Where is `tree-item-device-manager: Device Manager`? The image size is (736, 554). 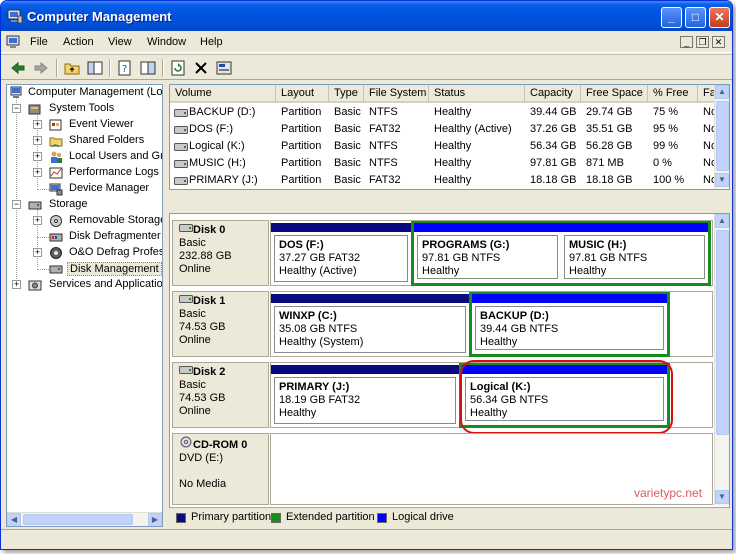
tree-item-device-manager: Device Manager is located at coordinates (84, 189).